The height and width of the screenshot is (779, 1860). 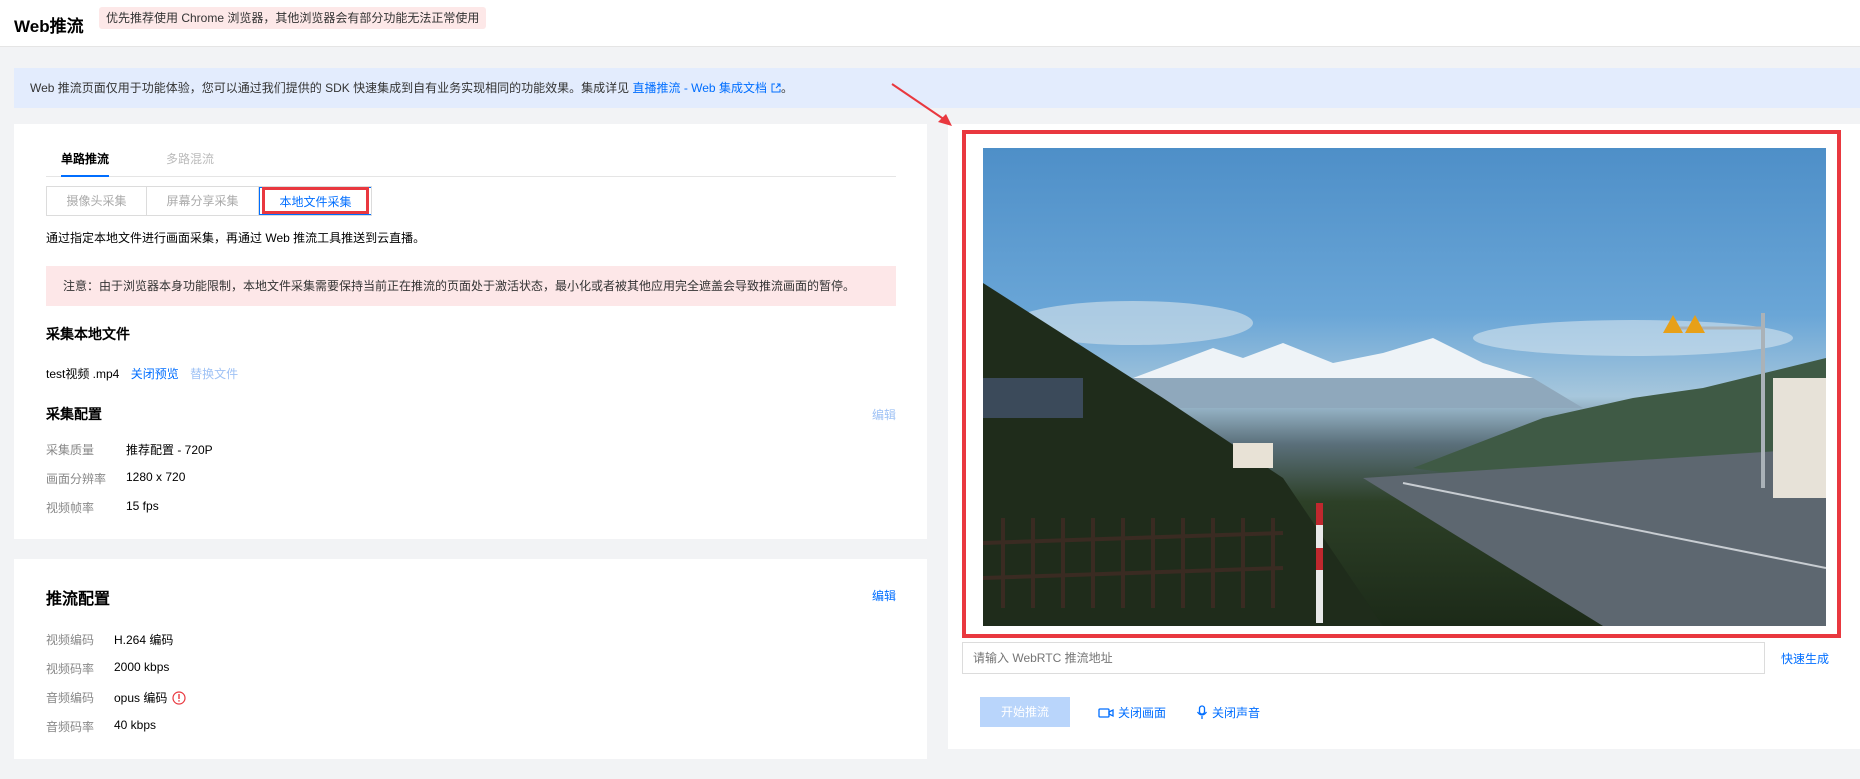 I want to click on capture-config-edit-link: 编辑, so click(x=884, y=414).